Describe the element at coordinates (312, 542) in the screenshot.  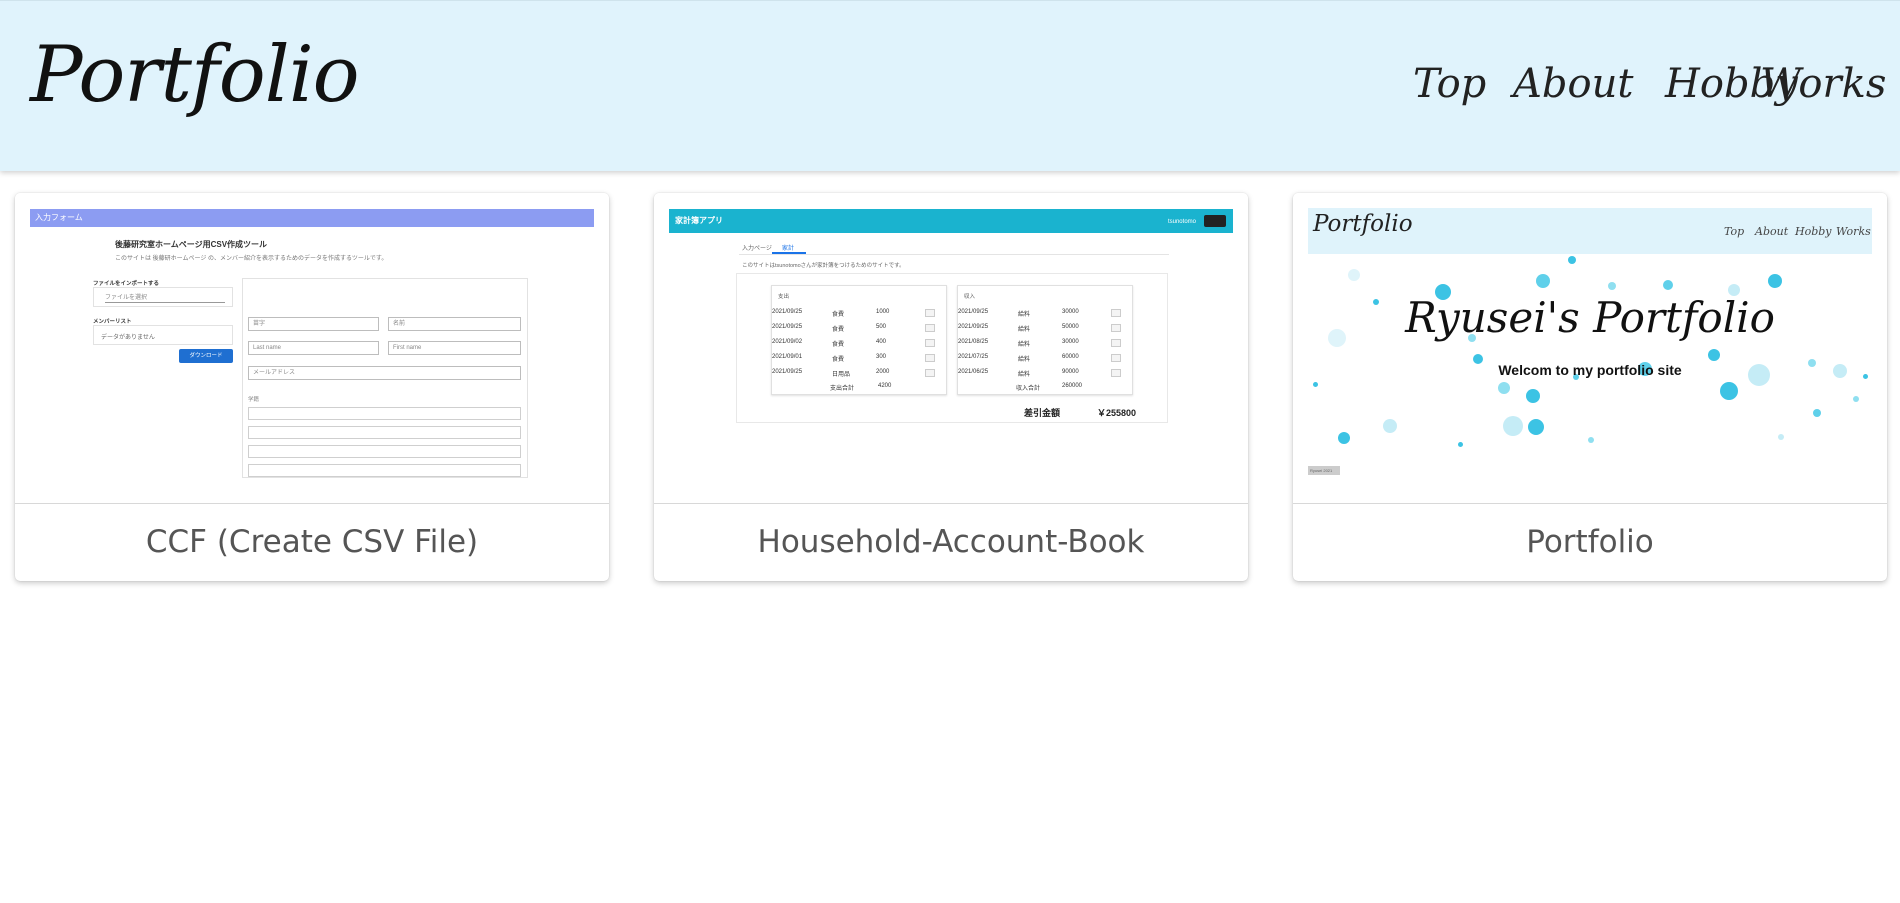
I see `work-card-title: CCF (Create CSV File)` at that location.